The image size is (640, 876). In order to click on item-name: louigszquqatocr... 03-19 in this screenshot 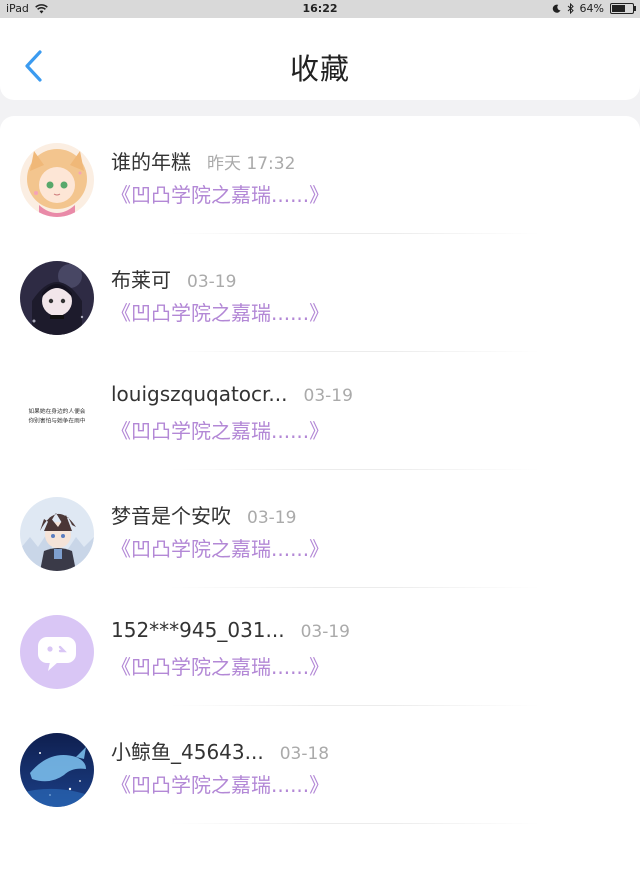, I will do `click(232, 394)`.